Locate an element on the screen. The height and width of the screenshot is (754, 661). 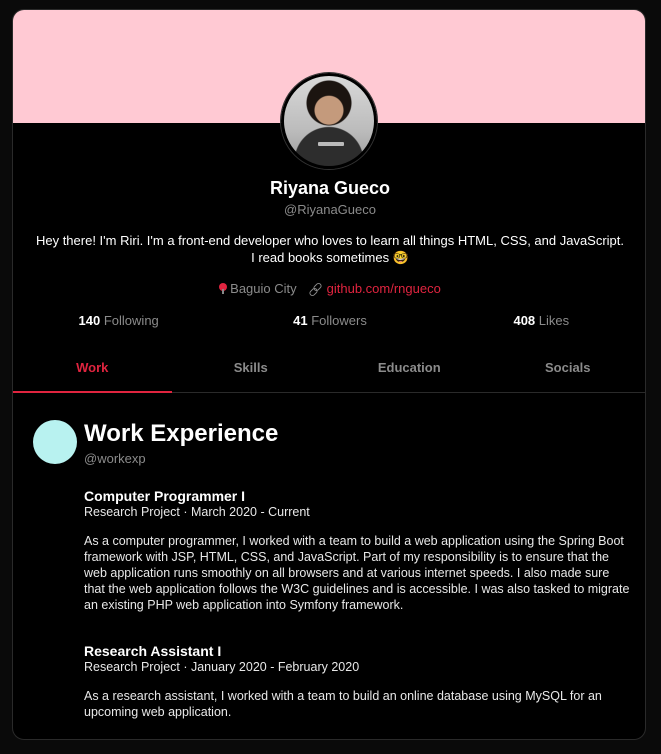
job-title: Computer Programmer I is located at coordinates (165, 496).